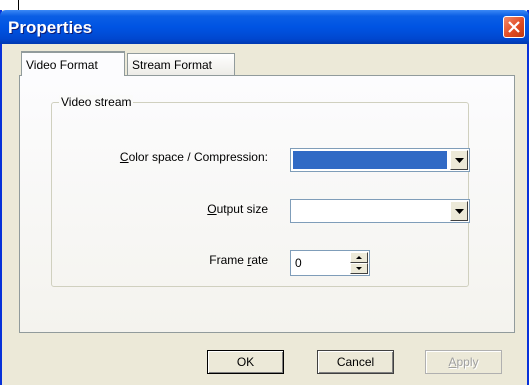 The height and width of the screenshot is (385, 529). I want to click on spin-down-button, so click(359, 268).